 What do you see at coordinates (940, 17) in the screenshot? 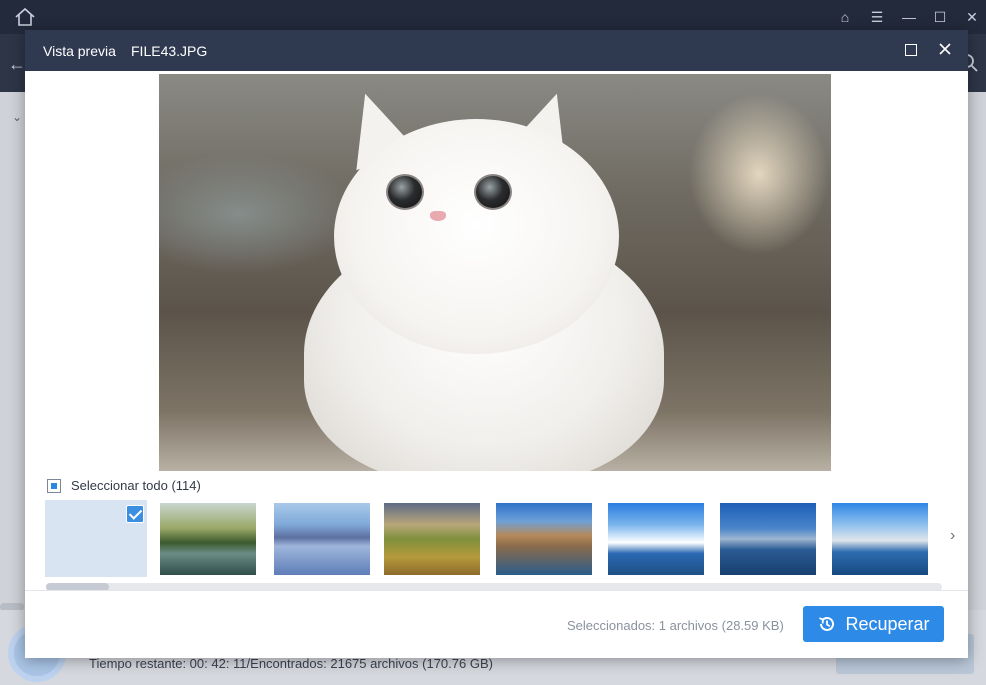
I see `maximize-icon: ☐` at bounding box center [940, 17].